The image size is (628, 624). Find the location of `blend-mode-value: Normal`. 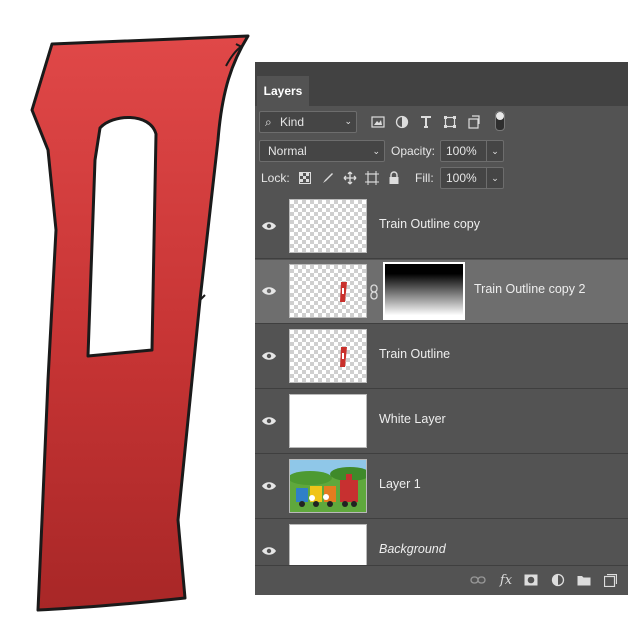

blend-mode-value: Normal is located at coordinates (287, 151).